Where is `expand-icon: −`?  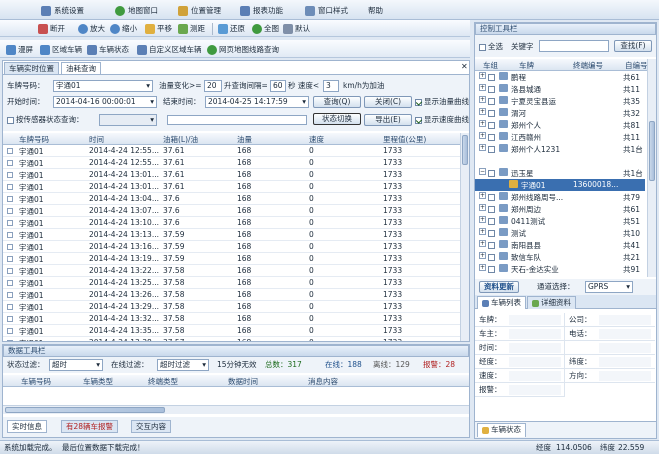 expand-icon: − is located at coordinates (482, 171).